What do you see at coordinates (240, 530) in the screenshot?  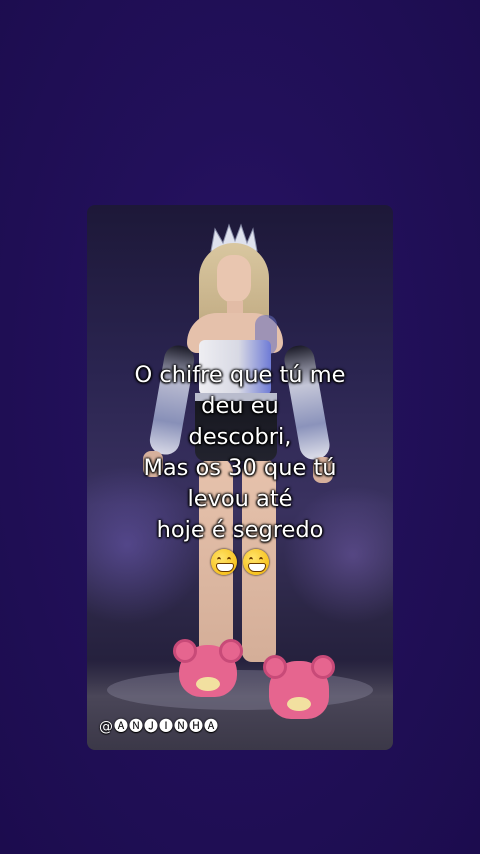 I see `caption-line: hoje é segredo` at bounding box center [240, 530].